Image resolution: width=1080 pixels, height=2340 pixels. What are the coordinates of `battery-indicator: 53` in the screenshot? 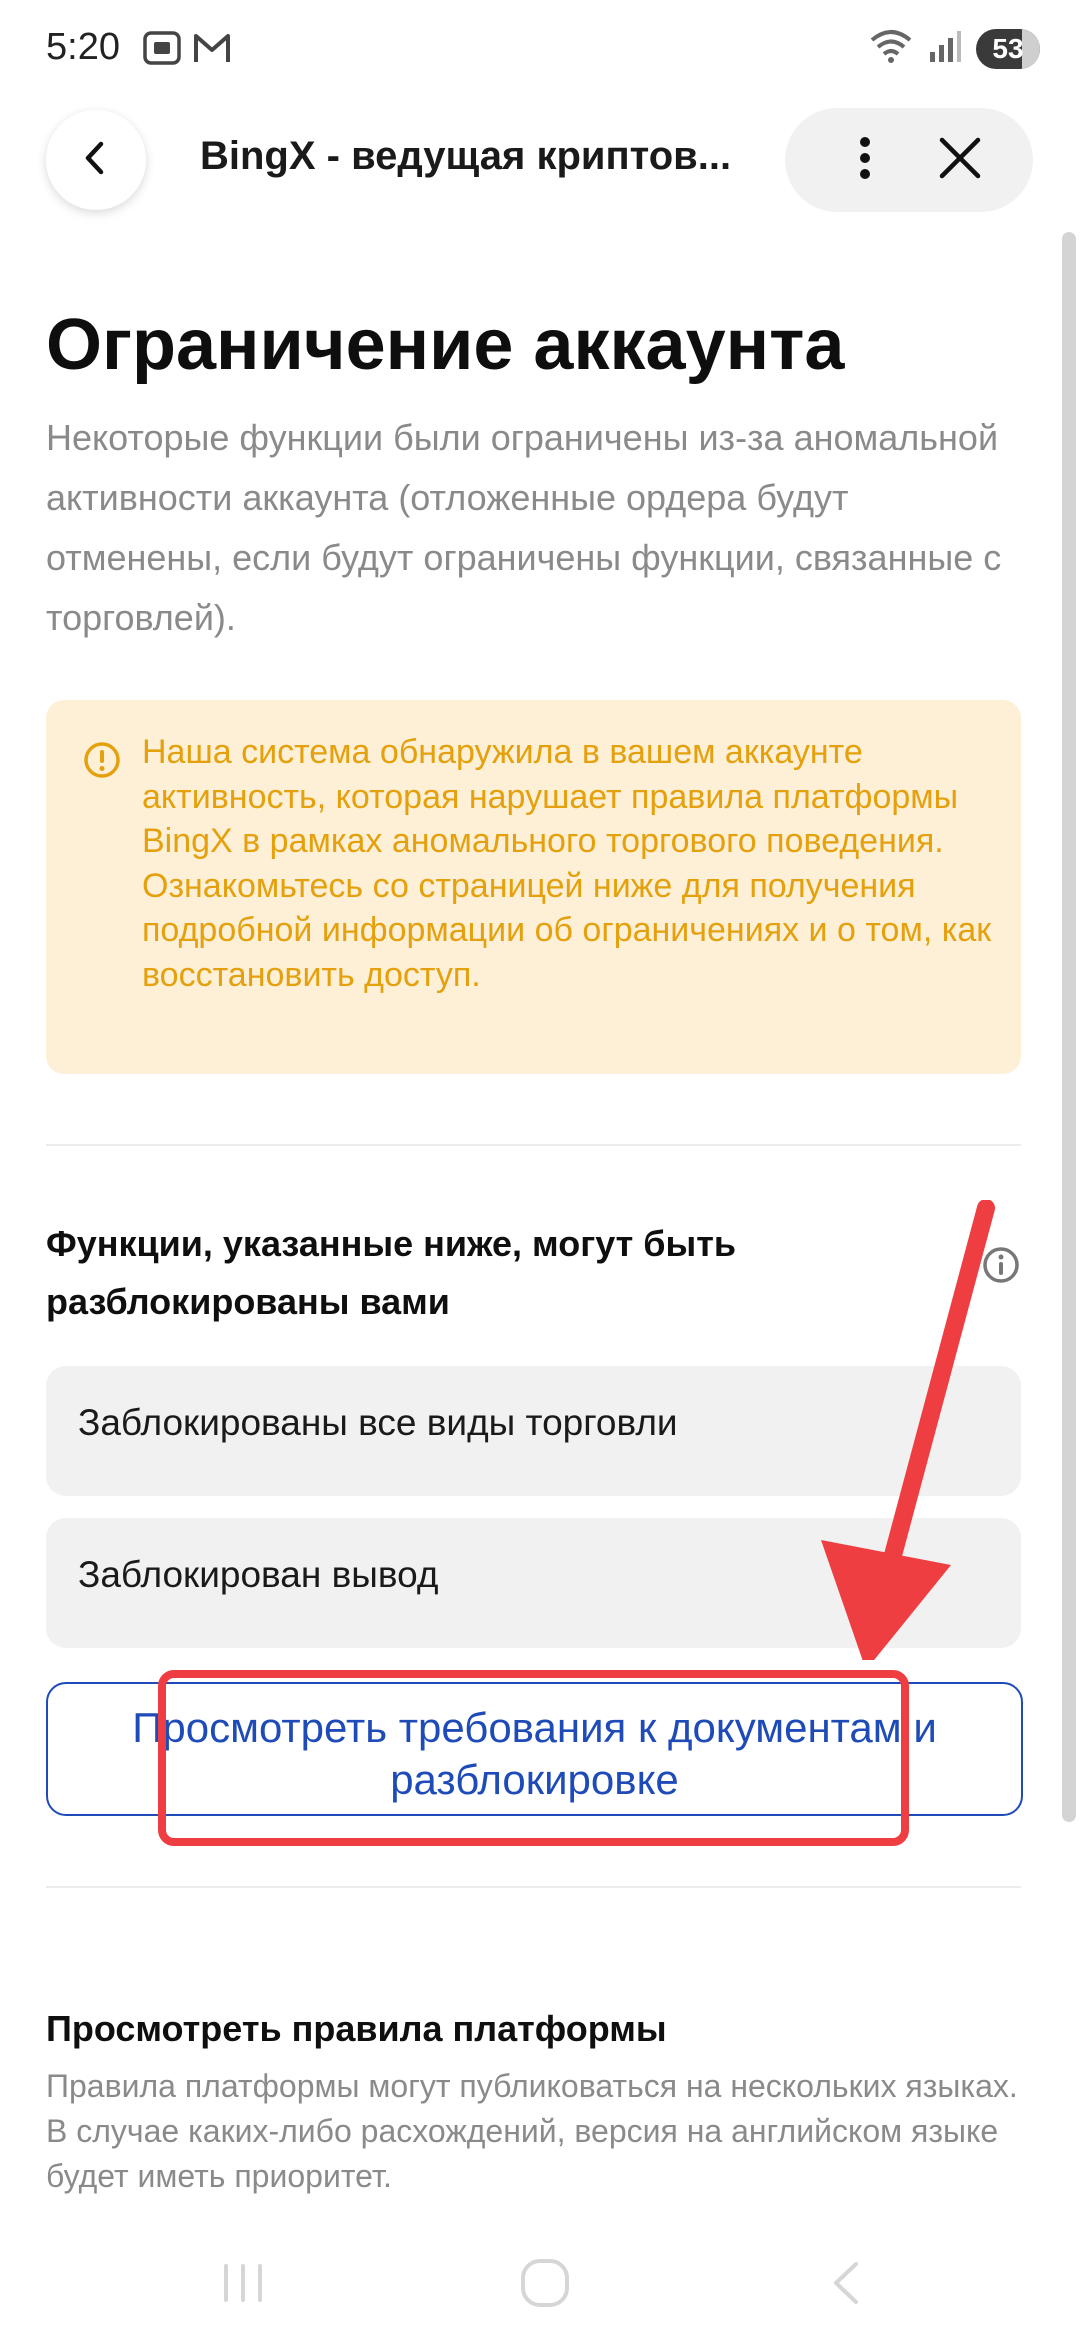 It's located at (1008, 48).